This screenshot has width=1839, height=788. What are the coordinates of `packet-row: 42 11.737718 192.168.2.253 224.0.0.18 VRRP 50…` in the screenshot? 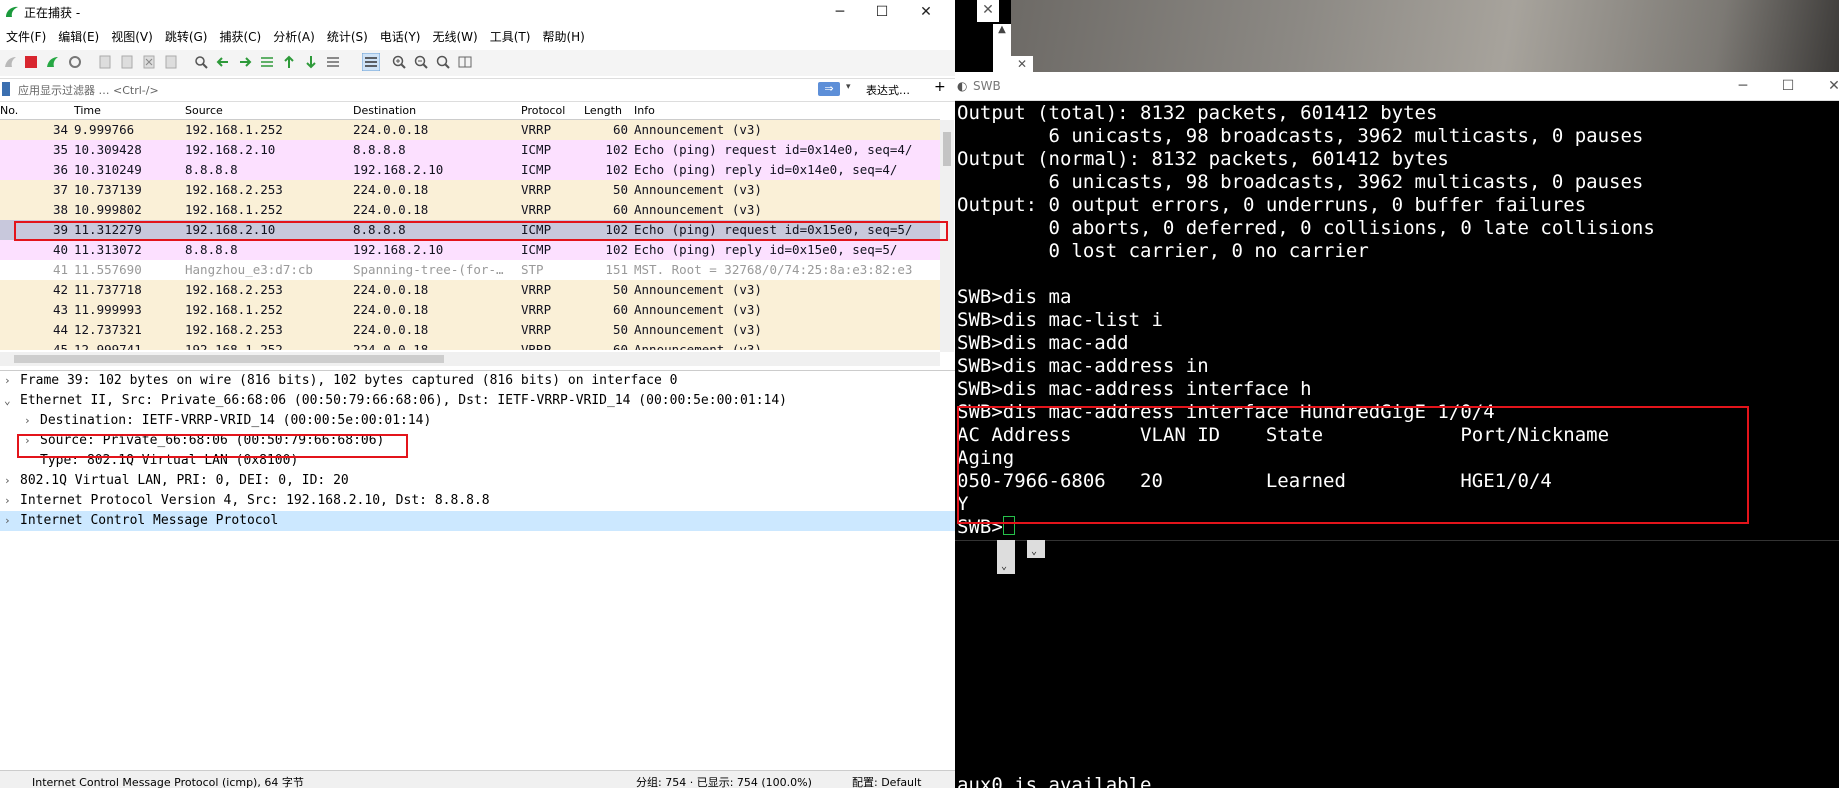 It's located at (470, 290).